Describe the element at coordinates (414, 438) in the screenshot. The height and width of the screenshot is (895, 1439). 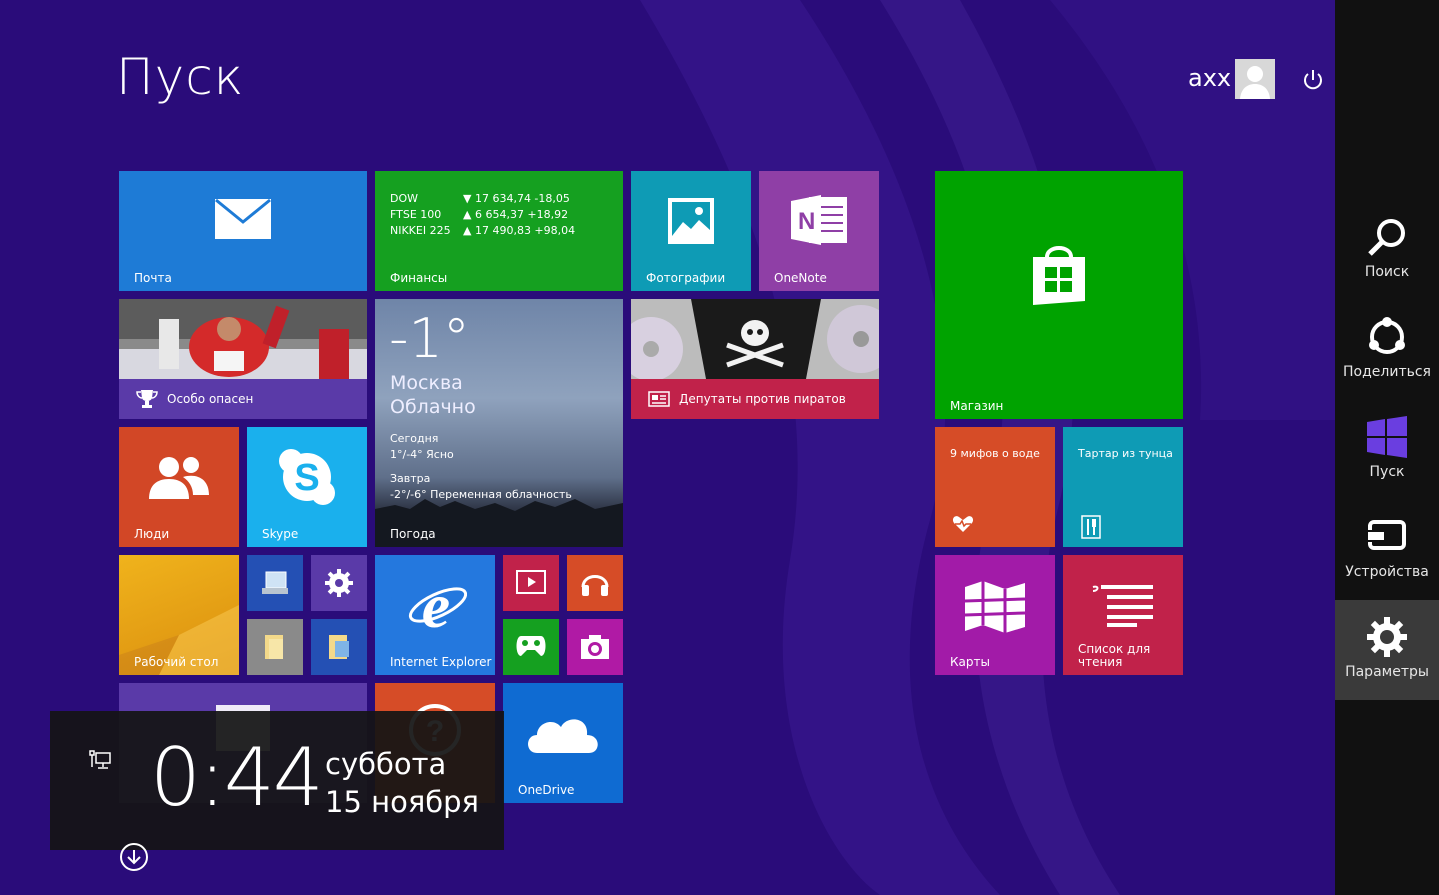
I see `weather-today-label: Сегодня` at that location.